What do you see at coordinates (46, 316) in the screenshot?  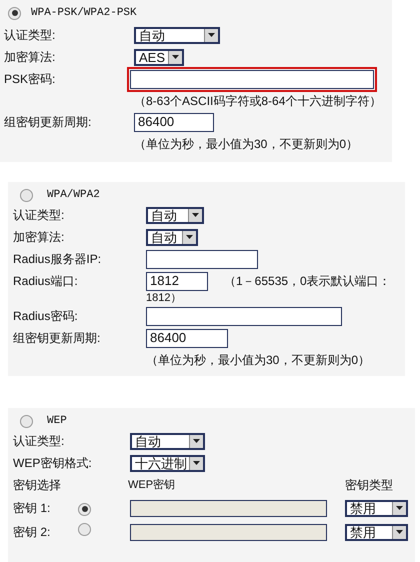 I see `field-label: Radius密码:` at bounding box center [46, 316].